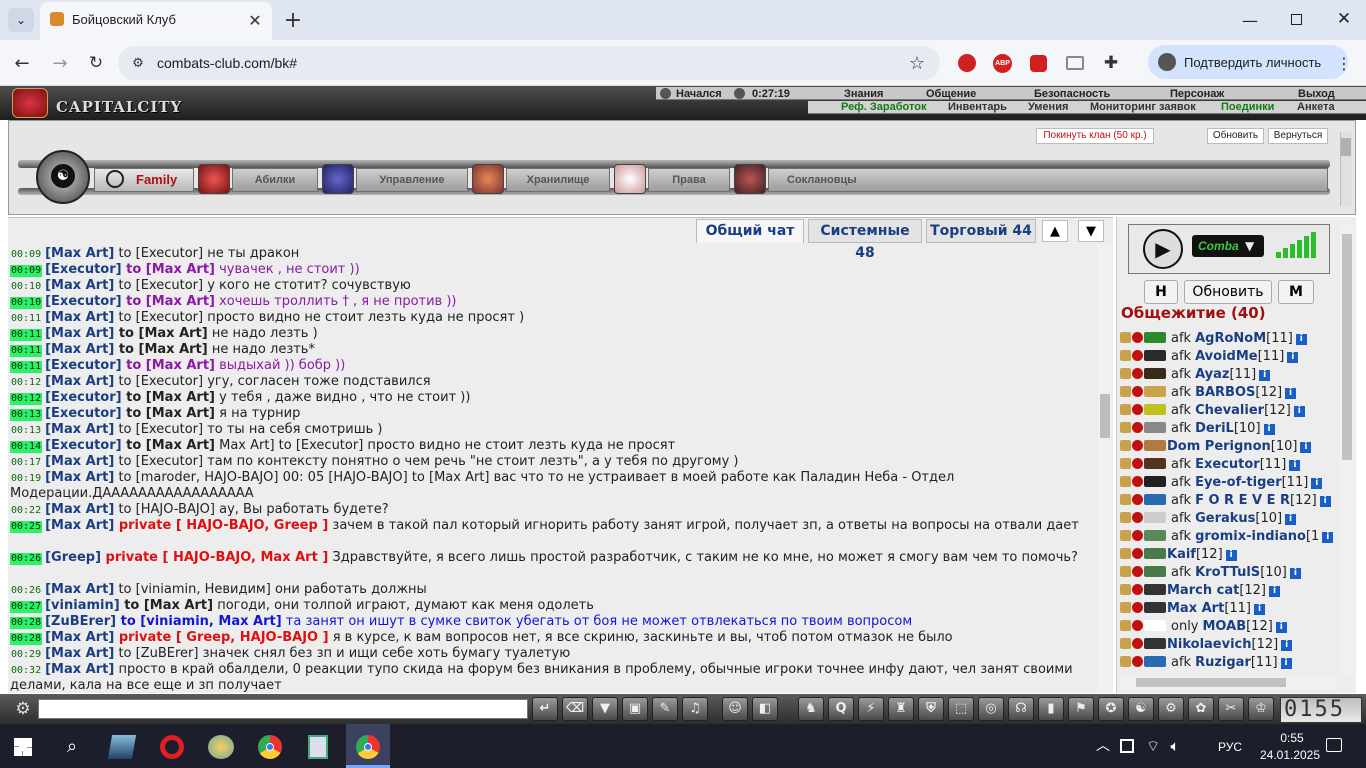 Image resolution: width=1366 pixels, height=768 pixels. Describe the element at coordinates (215, 557) in the screenshot. I see `message-target: private [ HAJO-BAJO, Max Art ]` at that location.